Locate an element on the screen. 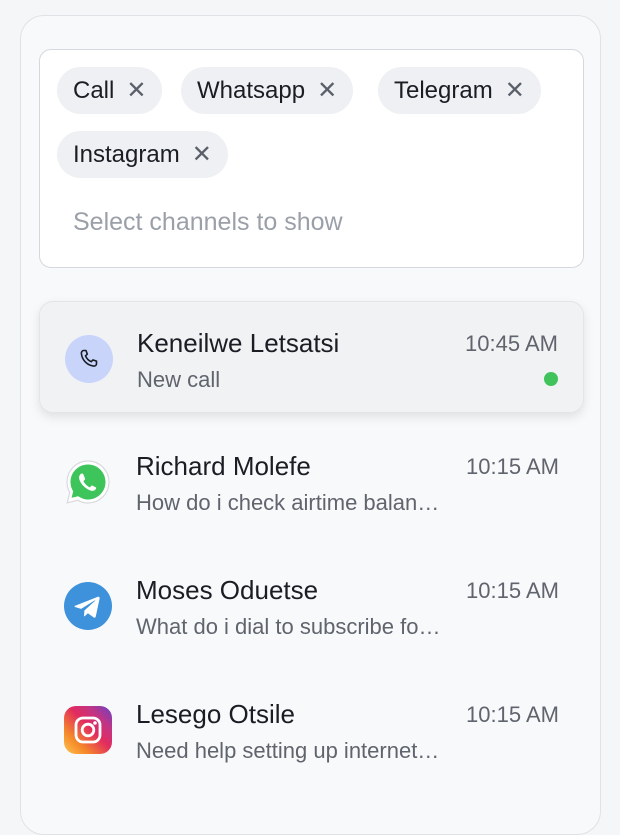 This screenshot has height=835, width=620. channel-chip-whatsapp: Whatsapp ✕ is located at coordinates (267, 90).